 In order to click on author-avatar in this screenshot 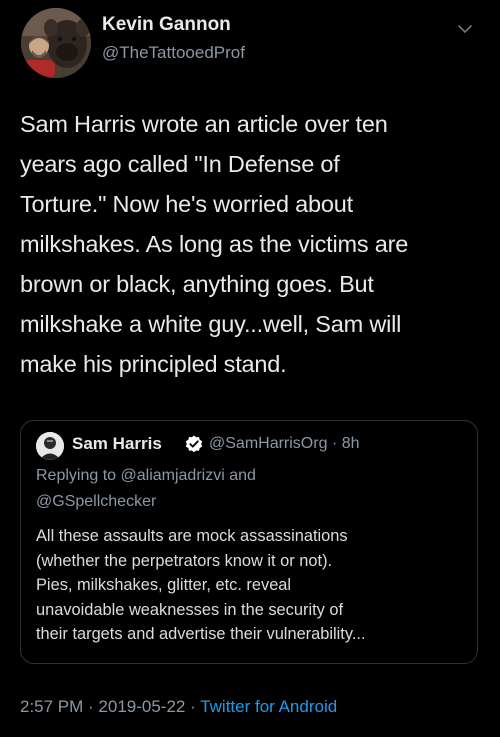, I will do `click(56, 43)`.